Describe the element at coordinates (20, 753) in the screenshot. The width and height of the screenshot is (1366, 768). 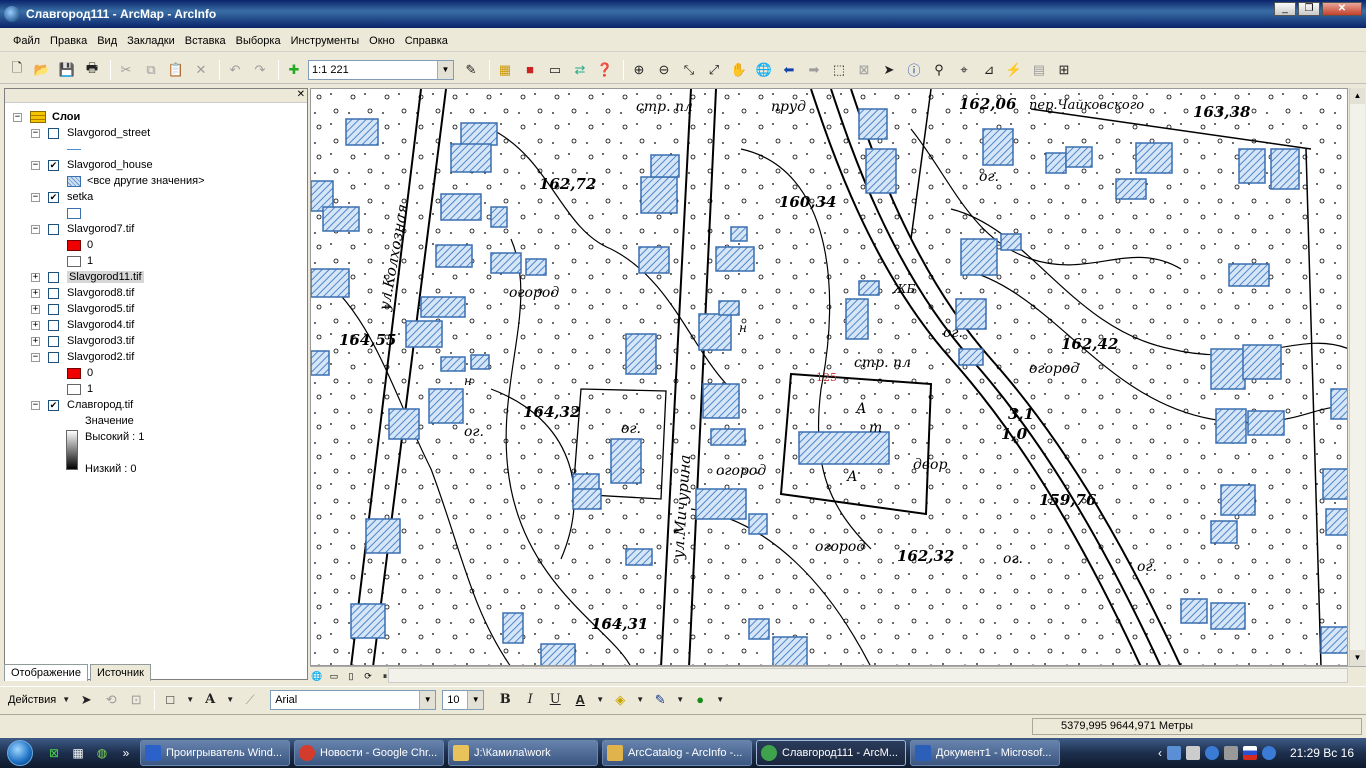
I see `start-button` at that location.